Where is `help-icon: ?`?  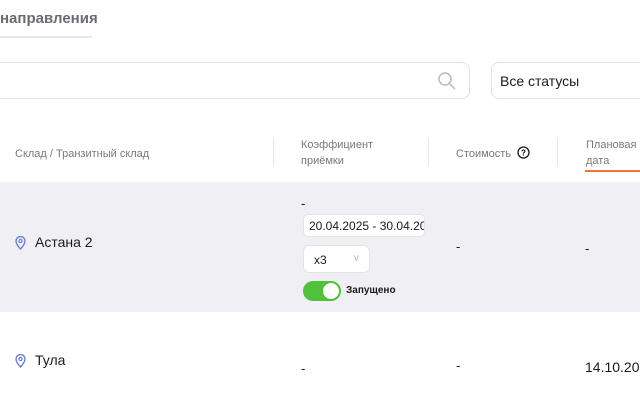 help-icon: ? is located at coordinates (523, 152).